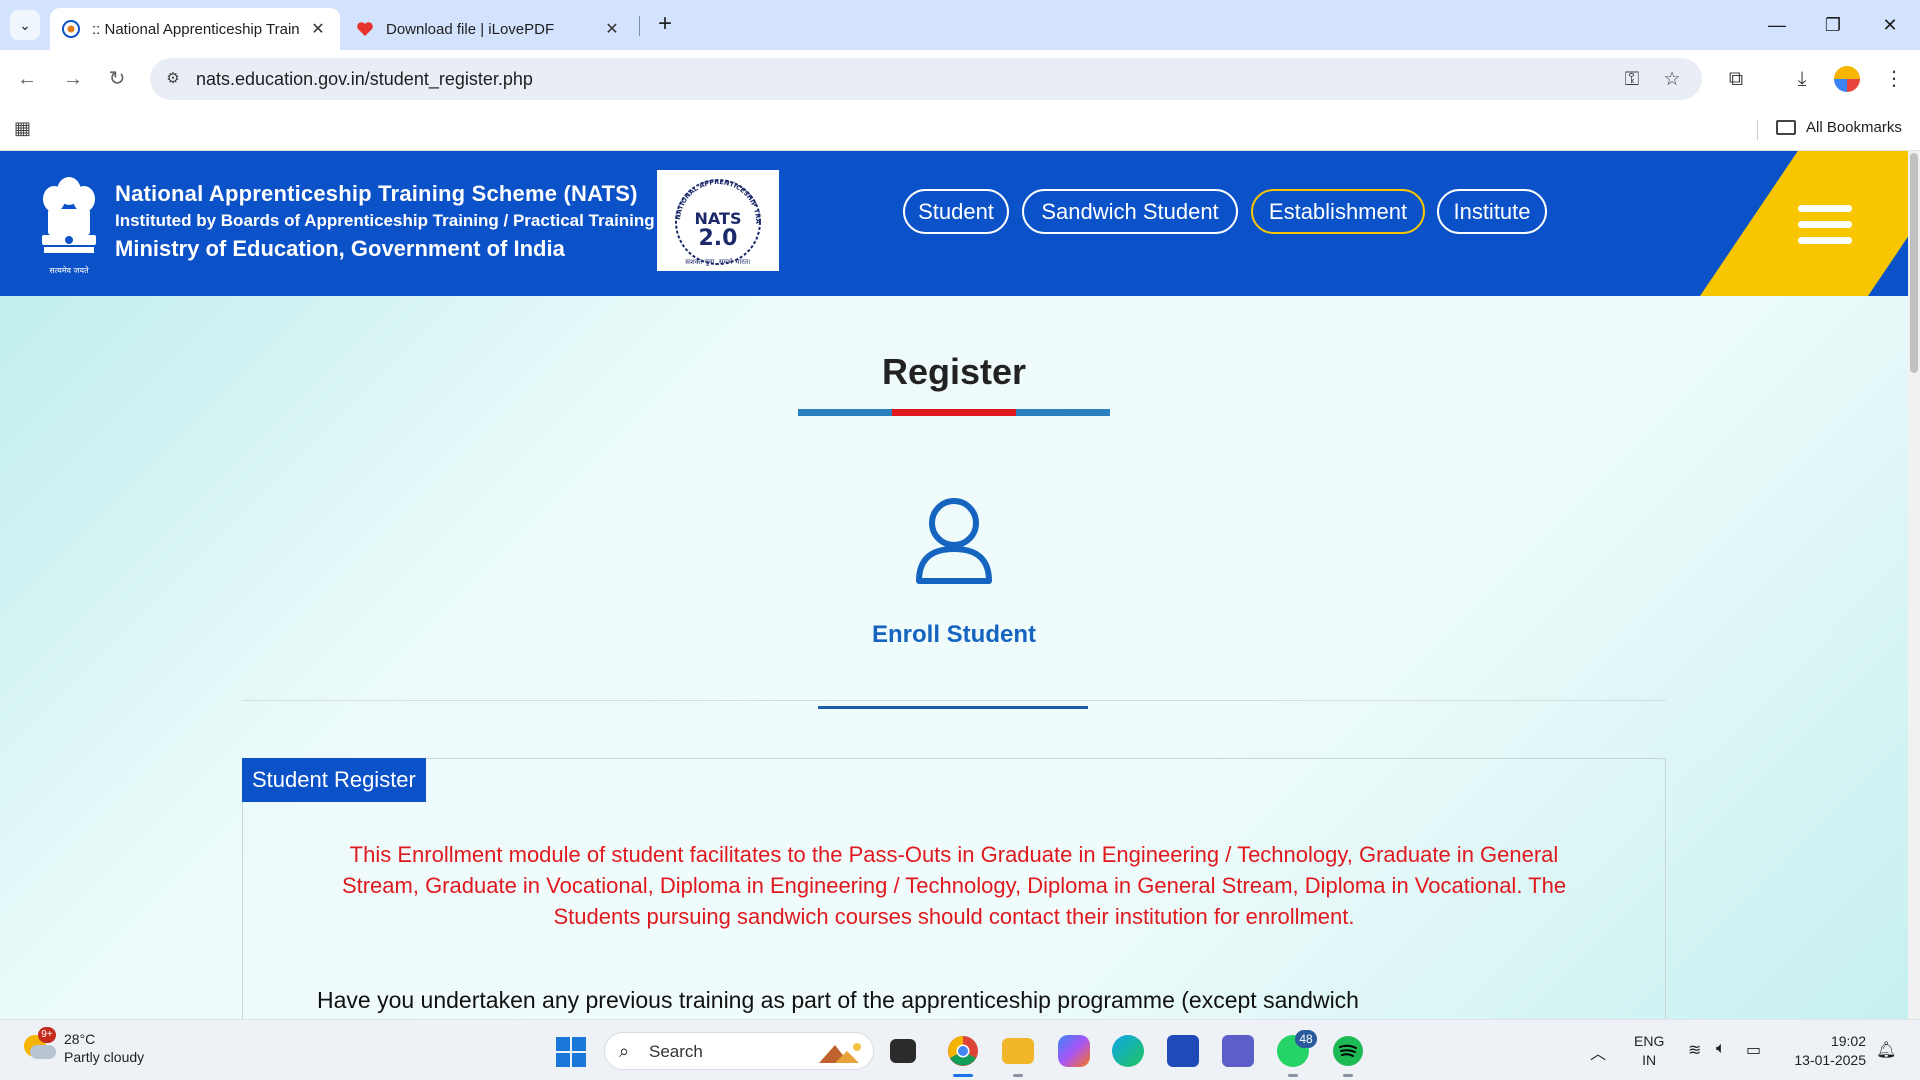  Describe the element at coordinates (739, 1051) in the screenshot. I see `taskbar-search: ⌕ Search` at that location.